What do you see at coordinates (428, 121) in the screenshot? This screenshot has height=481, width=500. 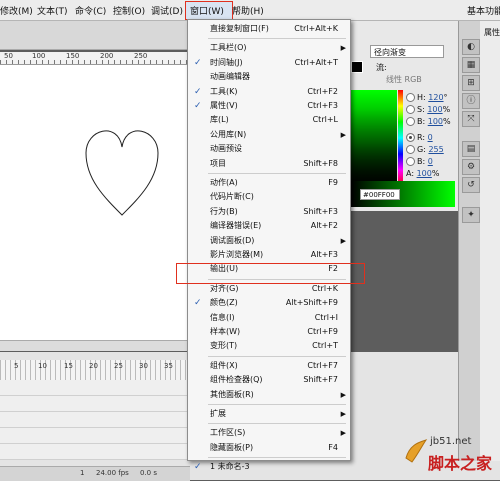 I see `brightness-field: B: 100%` at bounding box center [428, 121].